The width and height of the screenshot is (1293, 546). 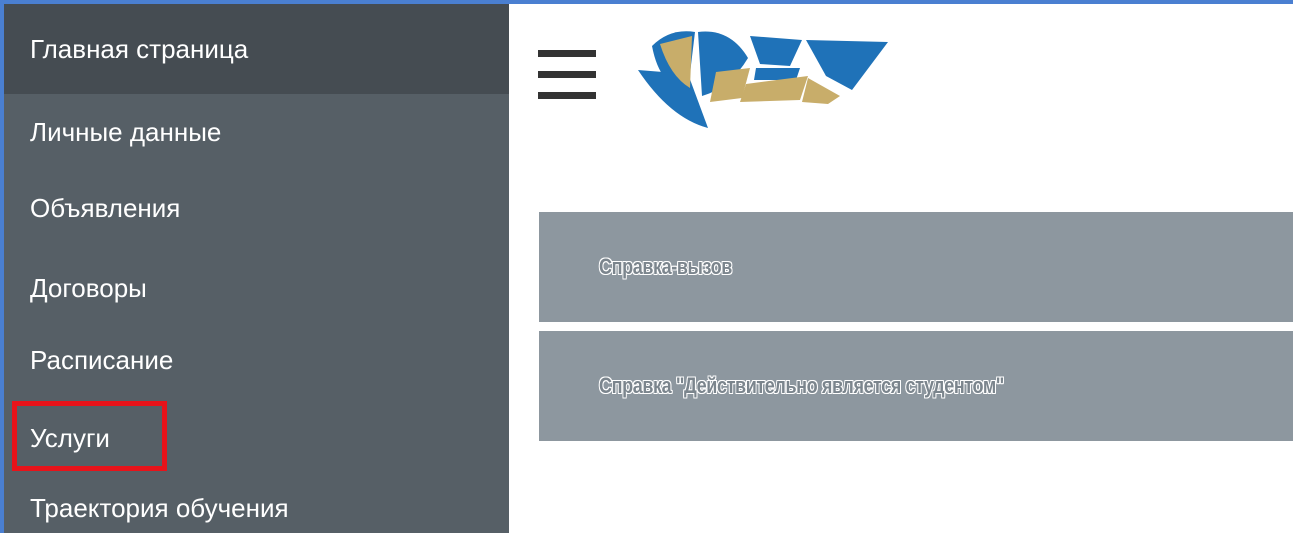 I want to click on sidebar-item-schedule: Расписание, so click(x=256, y=360).